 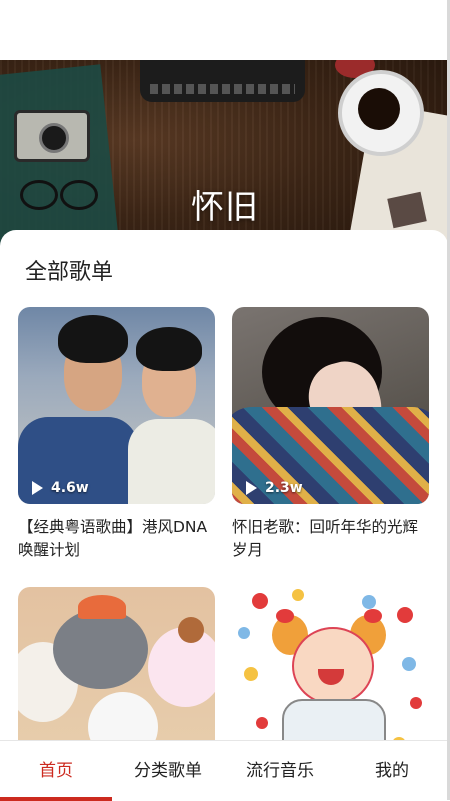 What do you see at coordinates (284, 488) in the screenshot?
I see `play-count-value: 2.3w` at bounding box center [284, 488].